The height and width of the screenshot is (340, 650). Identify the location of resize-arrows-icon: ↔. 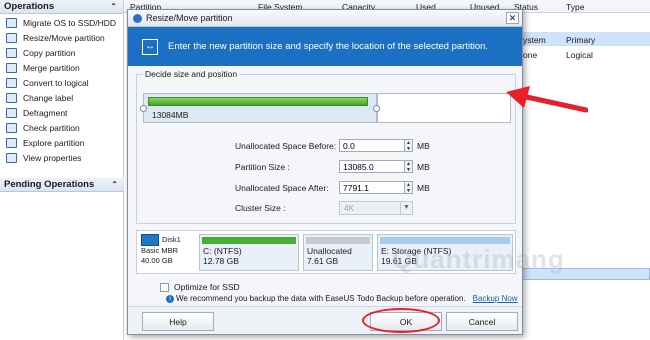
(150, 46).